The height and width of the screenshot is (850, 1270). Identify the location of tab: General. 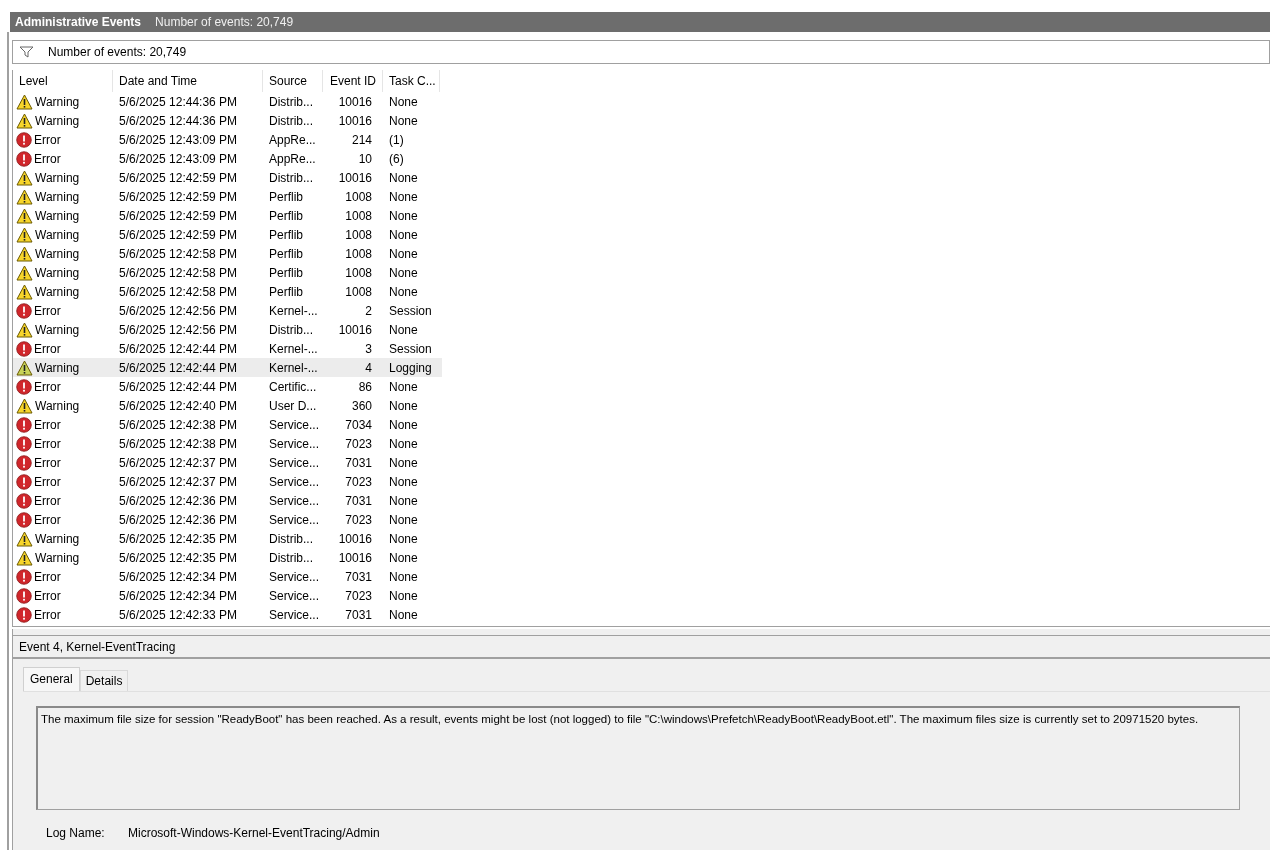
(51, 679).